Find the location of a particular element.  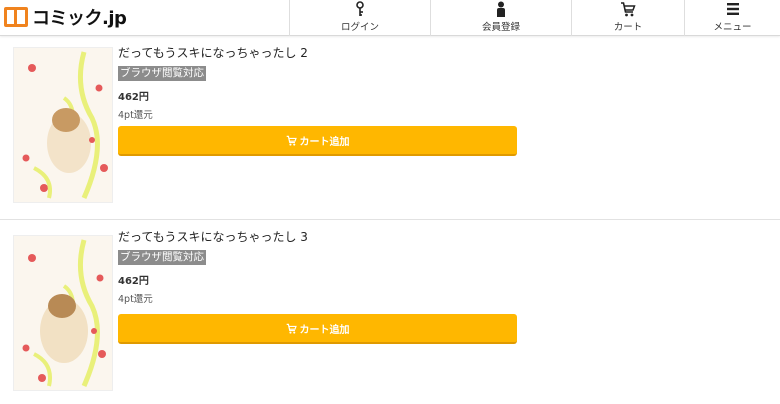

nav-register: 会員登録 is located at coordinates (500, 18).